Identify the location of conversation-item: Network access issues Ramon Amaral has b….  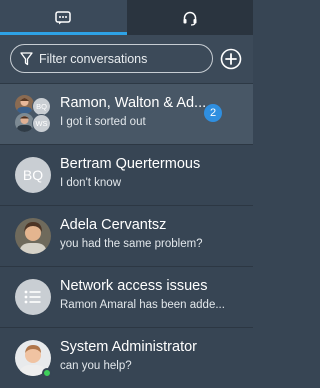
(126, 297).